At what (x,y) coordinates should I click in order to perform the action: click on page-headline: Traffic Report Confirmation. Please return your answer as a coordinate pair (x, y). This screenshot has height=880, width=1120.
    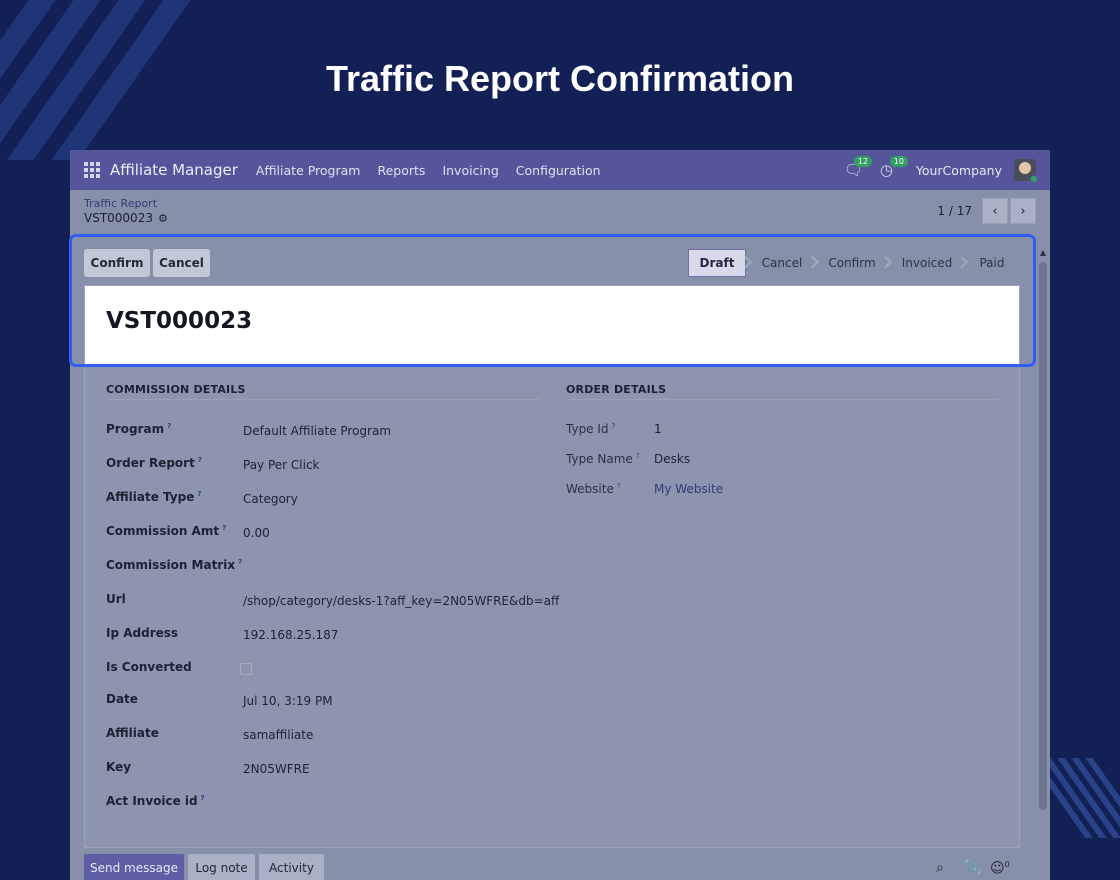
    Looking at the image, I should click on (560, 78).